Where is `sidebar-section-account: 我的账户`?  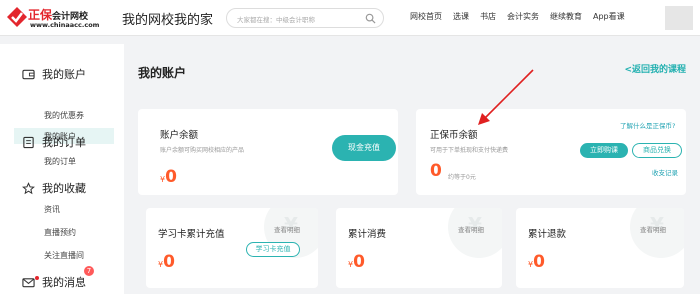 sidebar-section-account: 我的账户 is located at coordinates (54, 74).